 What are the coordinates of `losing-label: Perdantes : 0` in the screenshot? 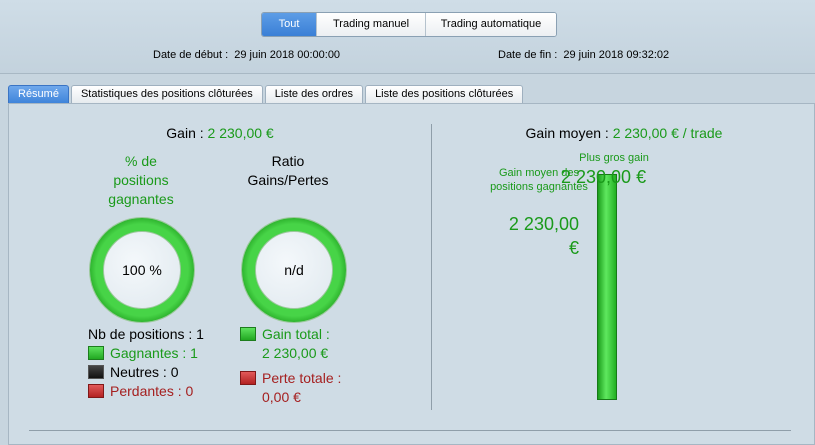 It's located at (152, 391).